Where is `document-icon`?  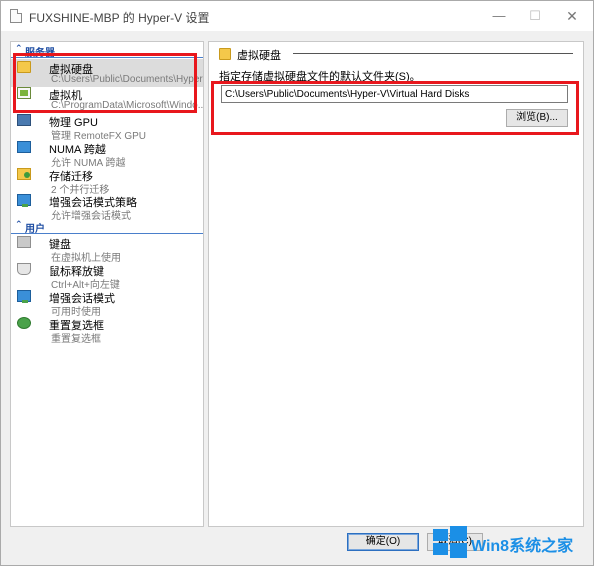
document-icon is located at coordinates (16, 16).